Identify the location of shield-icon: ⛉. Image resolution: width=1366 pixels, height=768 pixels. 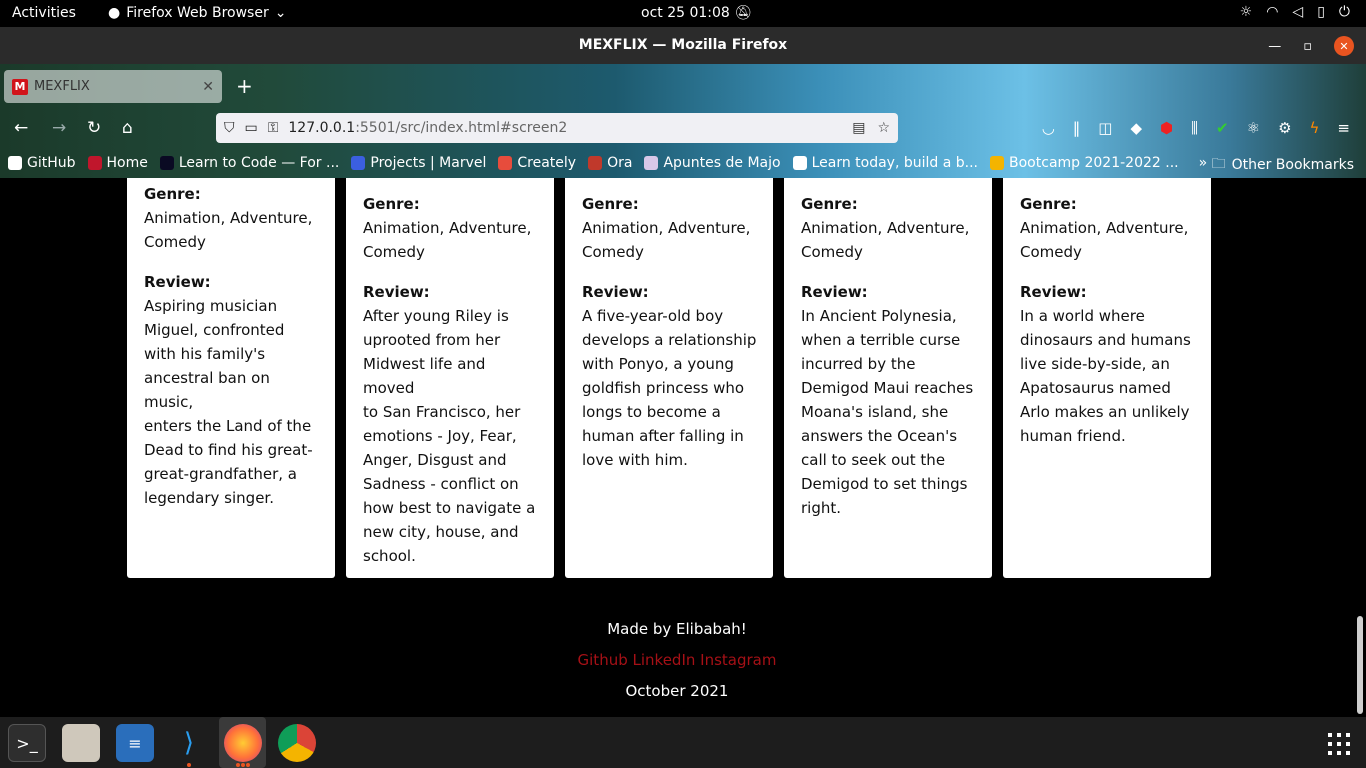
(229, 128).